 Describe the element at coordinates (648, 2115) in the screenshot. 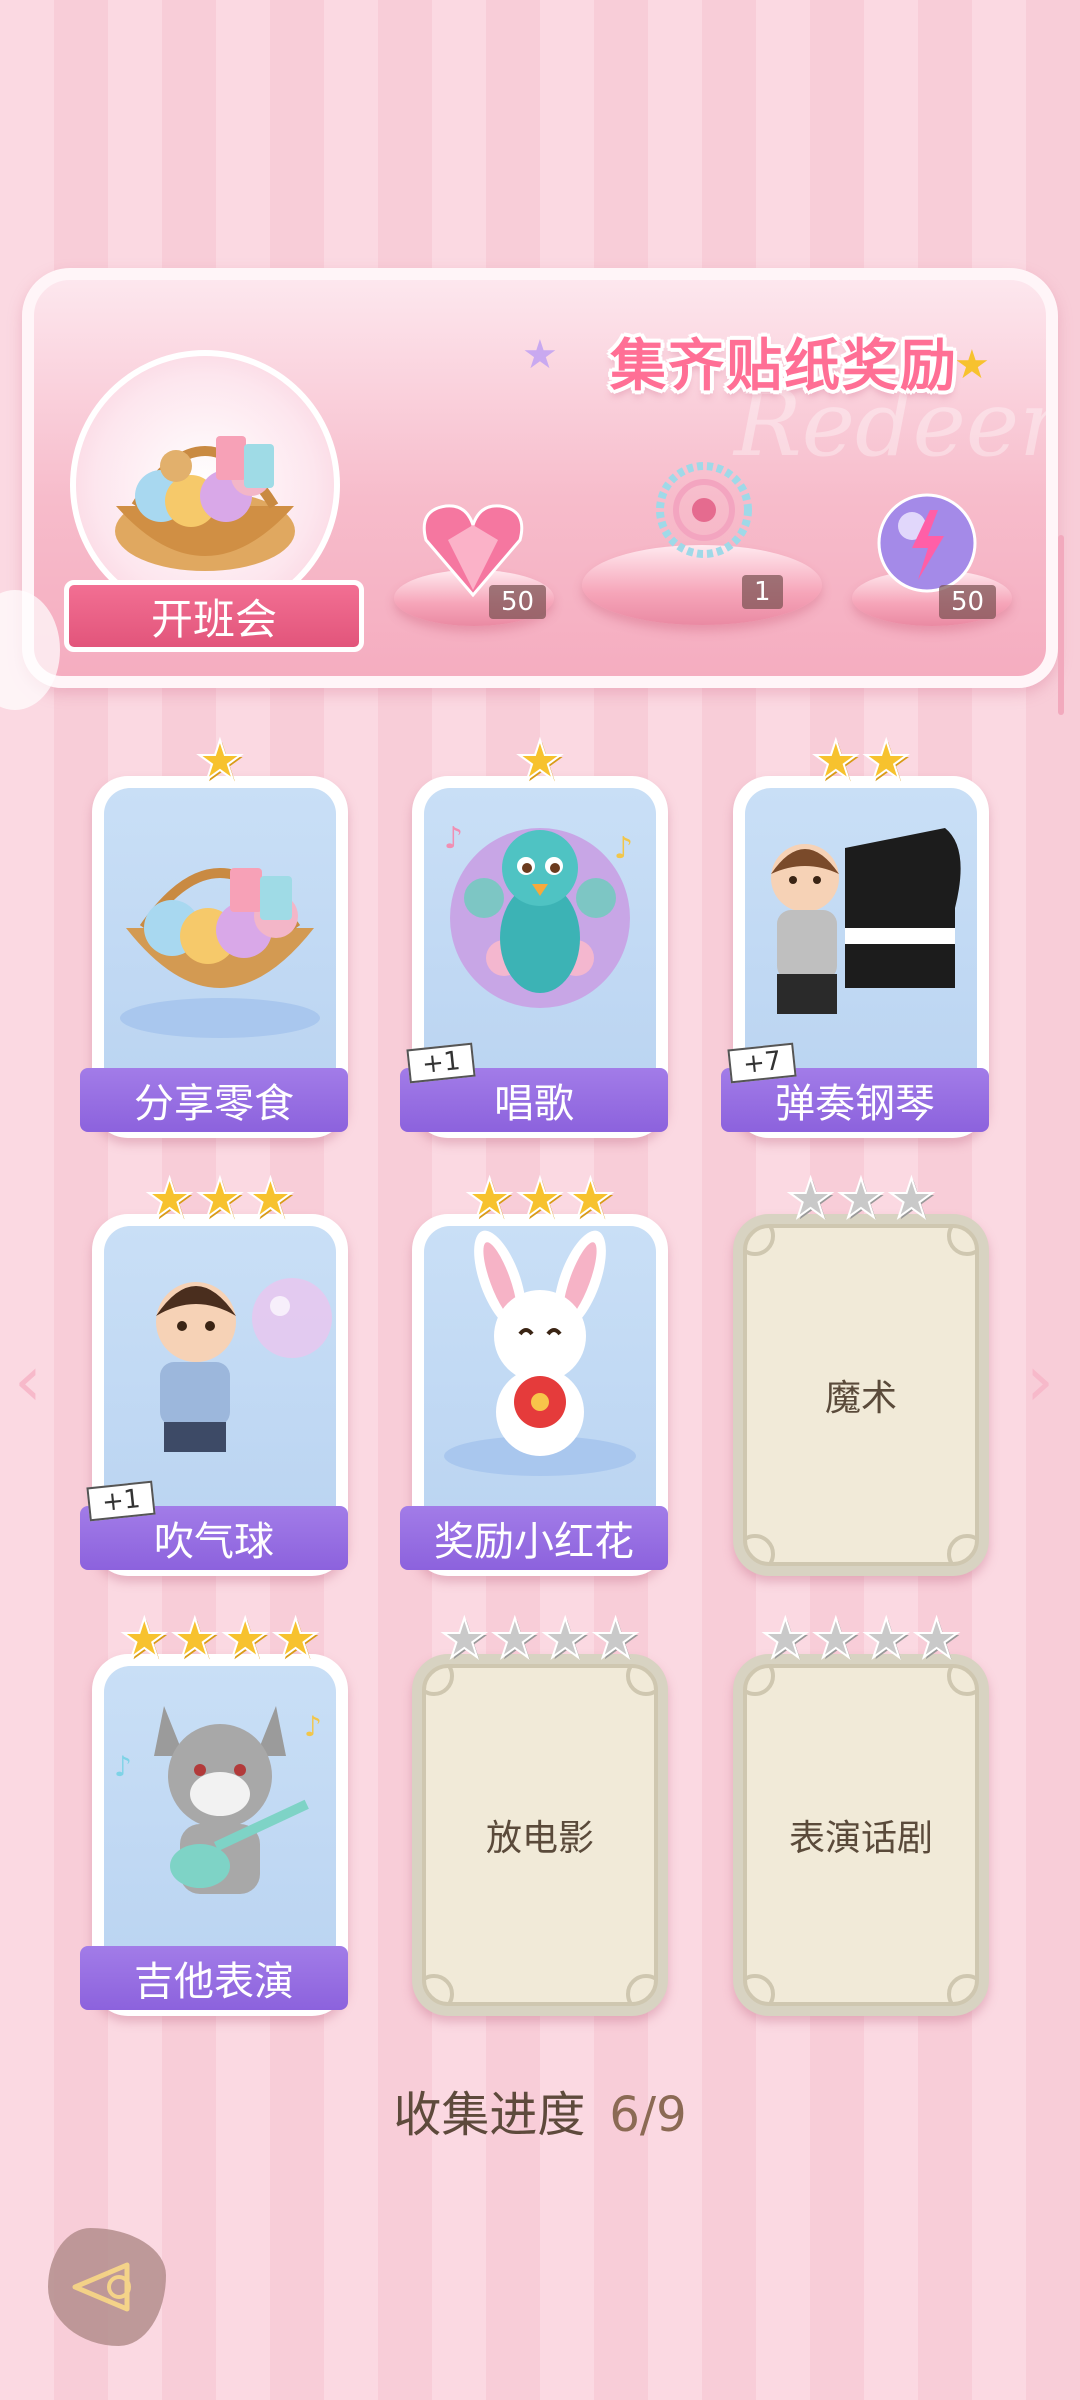

I see `progress-value: 6/9` at that location.